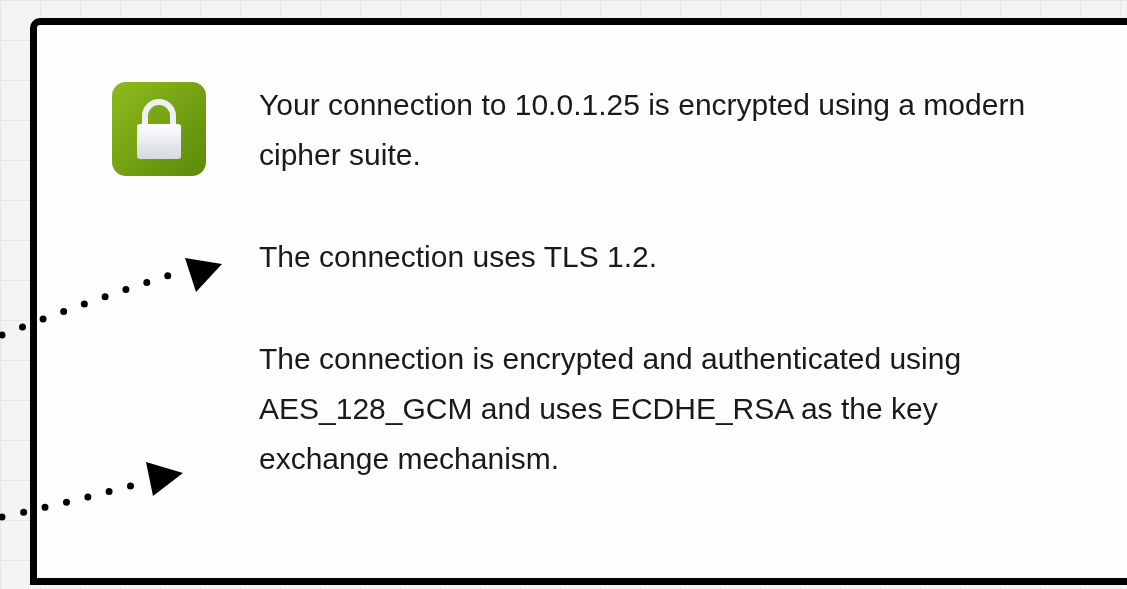  What do you see at coordinates (159, 129) in the screenshot?
I see `lock-icon` at bounding box center [159, 129].